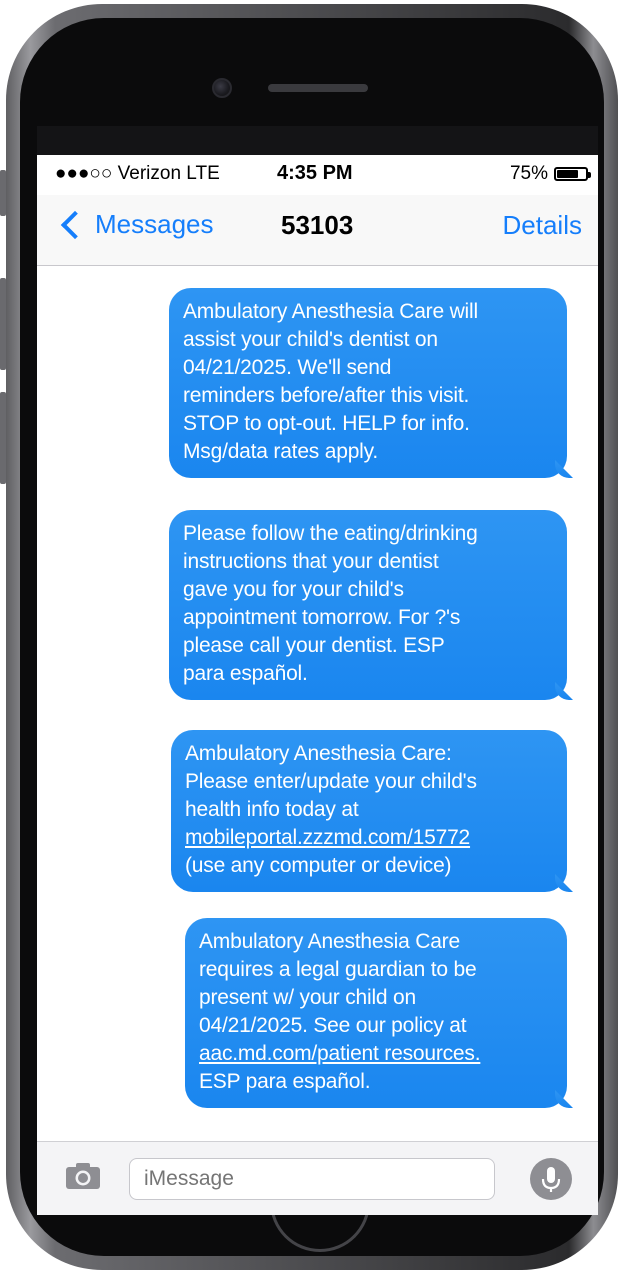 The height and width of the screenshot is (1274, 624). I want to click on back-button: Messages, so click(136, 224).